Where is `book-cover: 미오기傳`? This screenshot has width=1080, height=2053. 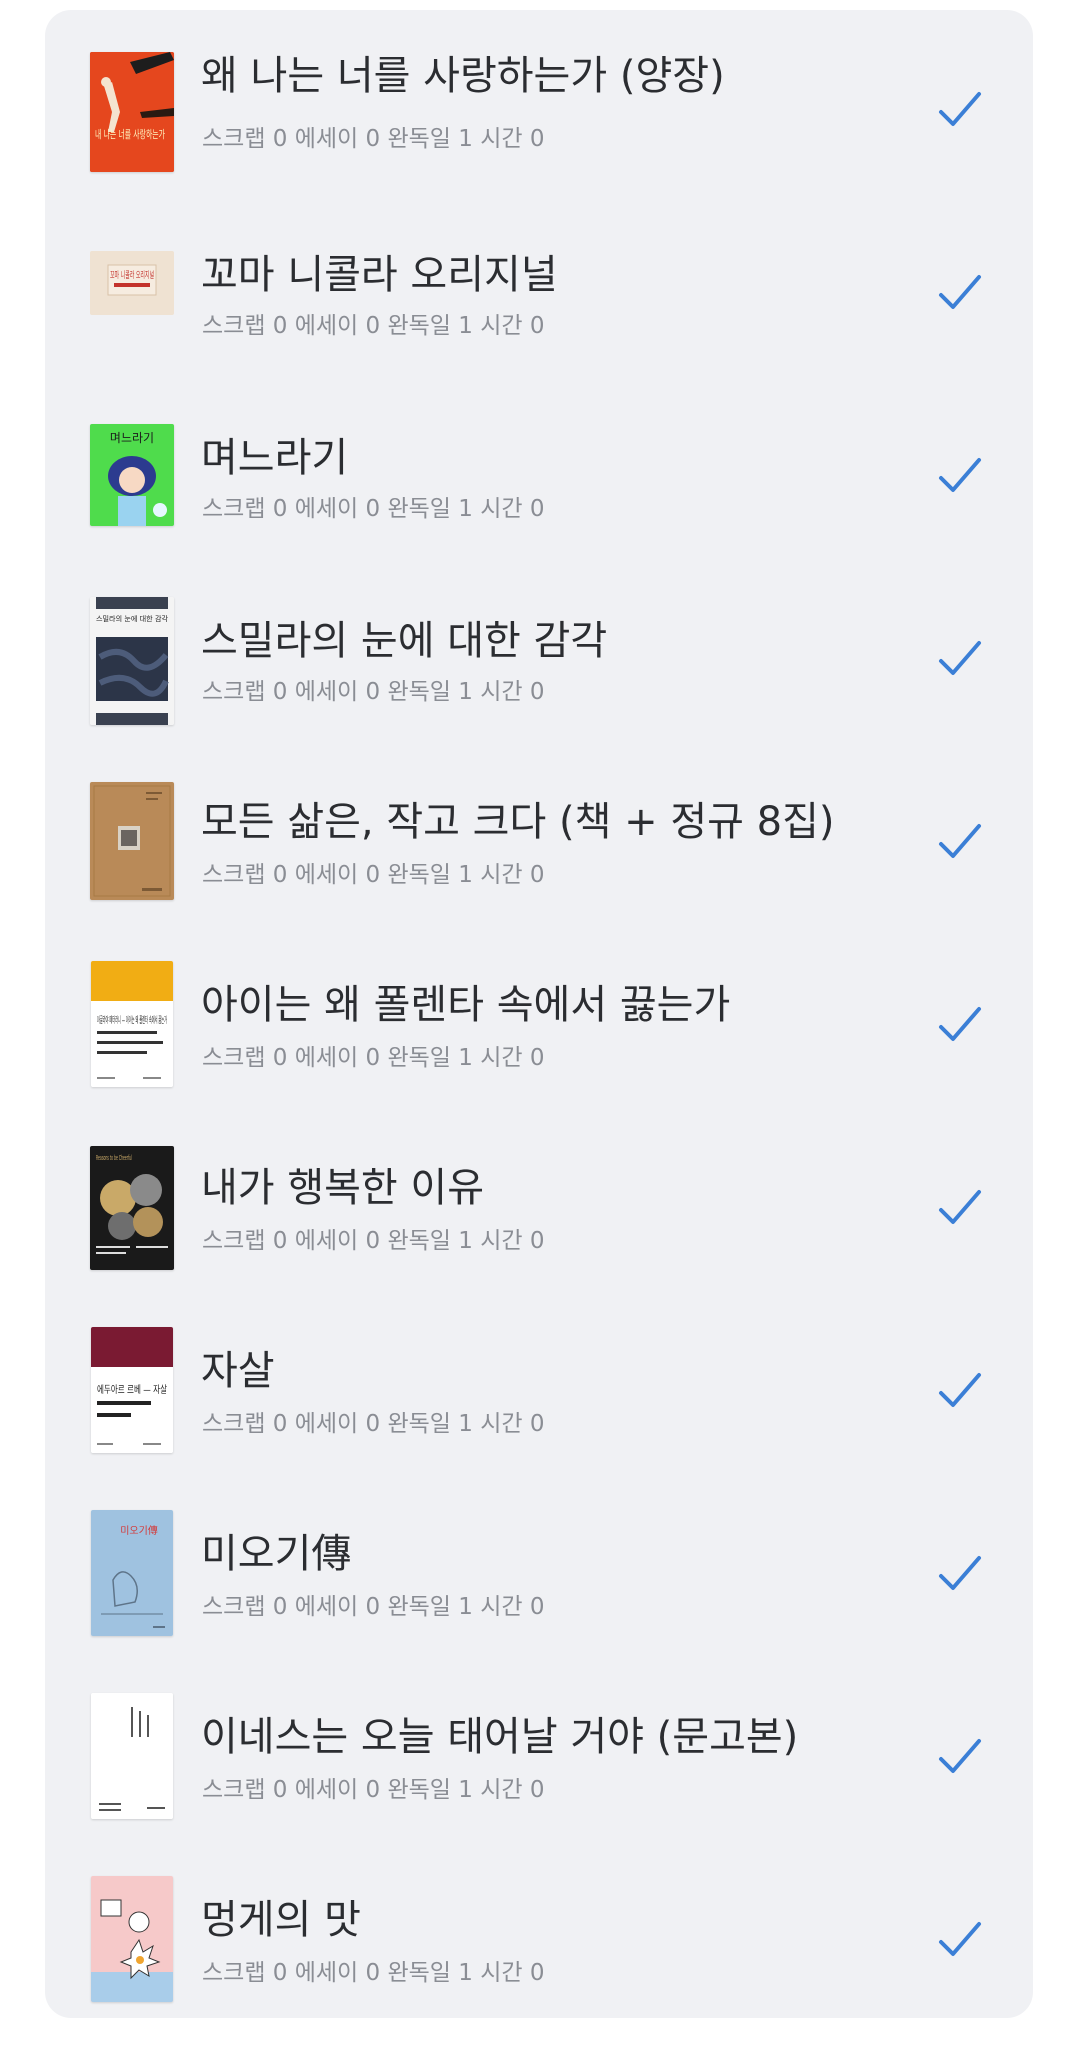 book-cover: 미오기傳 is located at coordinates (132, 1573).